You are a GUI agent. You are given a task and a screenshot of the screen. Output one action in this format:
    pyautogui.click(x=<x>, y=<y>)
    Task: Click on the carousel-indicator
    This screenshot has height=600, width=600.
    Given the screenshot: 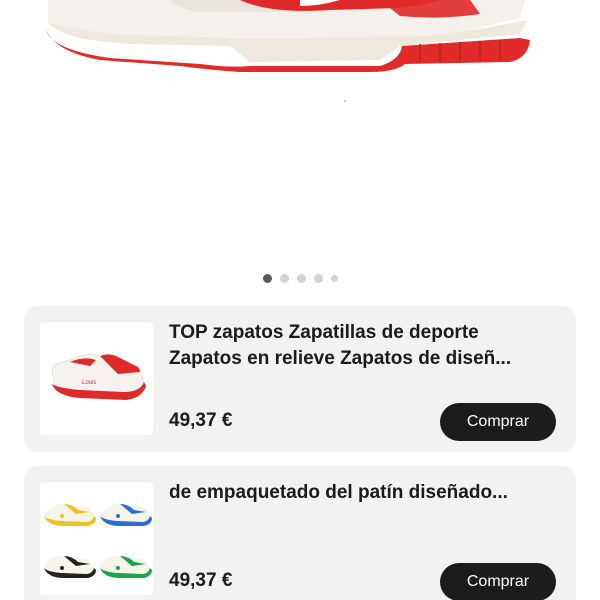 What is the action you would take?
    pyautogui.click(x=300, y=278)
    